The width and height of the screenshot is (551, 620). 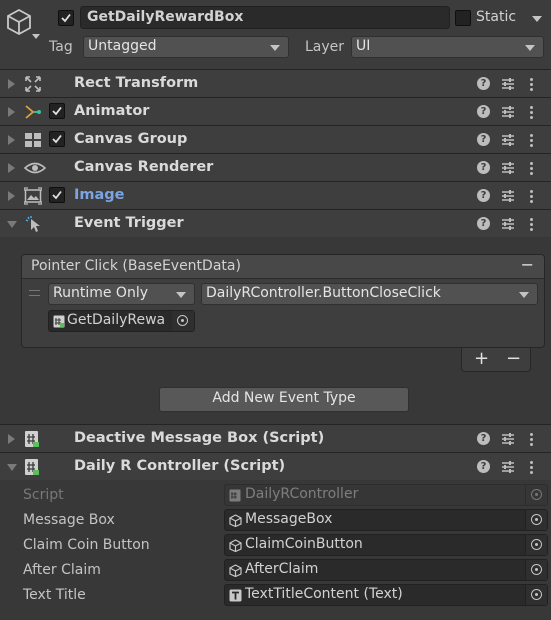 What do you see at coordinates (26, 26) in the screenshot?
I see `gameobject-cube-icon` at bounding box center [26, 26].